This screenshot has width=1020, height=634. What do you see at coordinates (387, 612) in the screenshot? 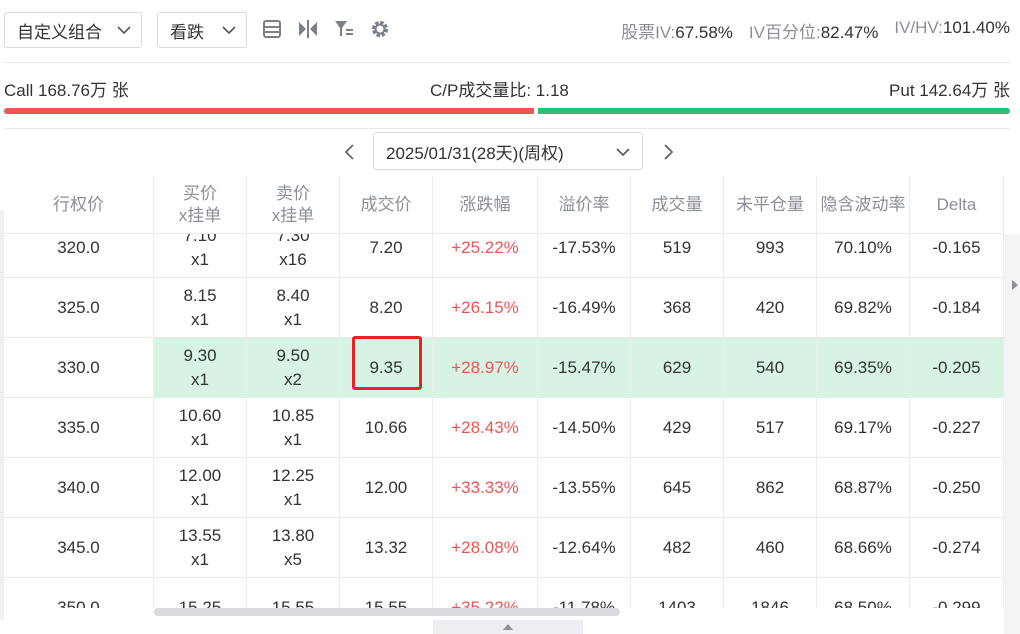
I see `horizontal-scrollbar` at bounding box center [387, 612].